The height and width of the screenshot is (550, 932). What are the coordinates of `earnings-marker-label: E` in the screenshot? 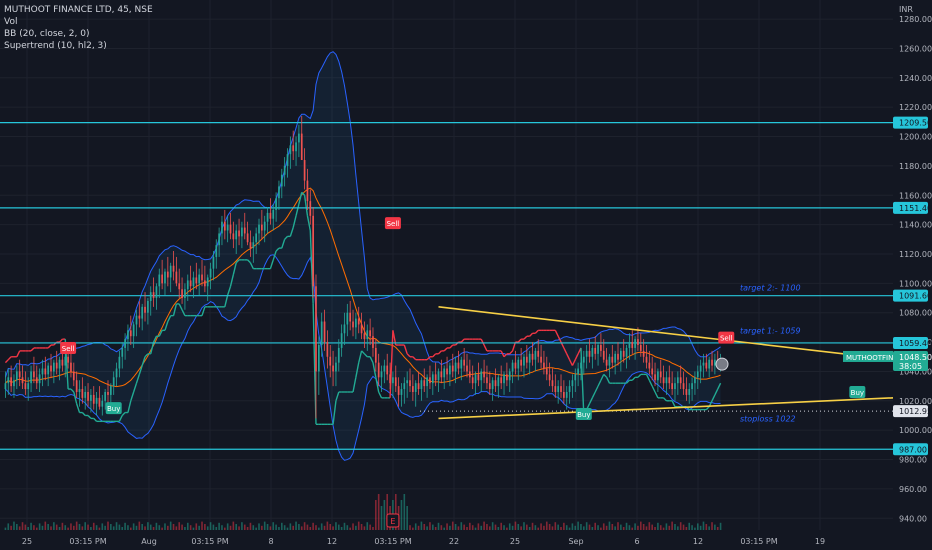 It's located at (392, 521).